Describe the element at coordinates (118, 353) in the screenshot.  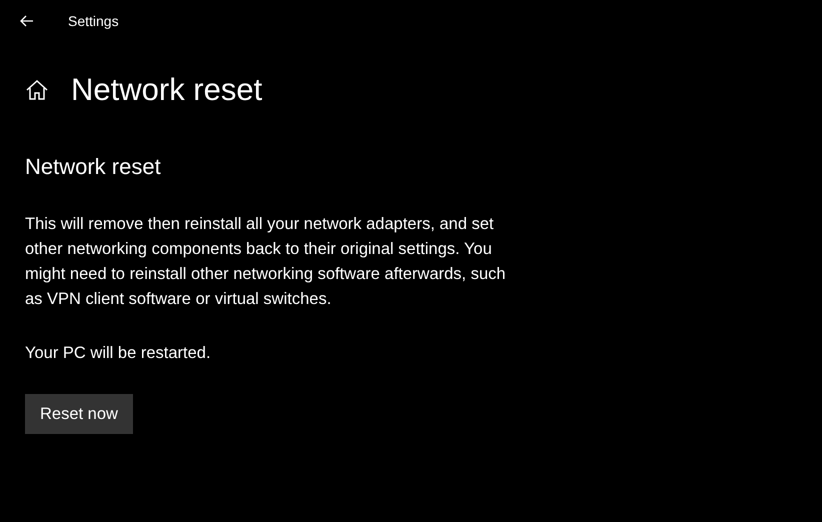
I see `restart-note: Your PC will be restarted.` at that location.